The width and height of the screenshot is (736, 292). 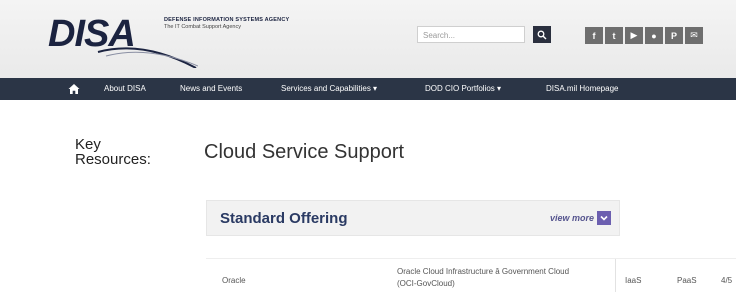 What do you see at coordinates (211, 89) in the screenshot?
I see `nav-news-events: News and Events` at bounding box center [211, 89].